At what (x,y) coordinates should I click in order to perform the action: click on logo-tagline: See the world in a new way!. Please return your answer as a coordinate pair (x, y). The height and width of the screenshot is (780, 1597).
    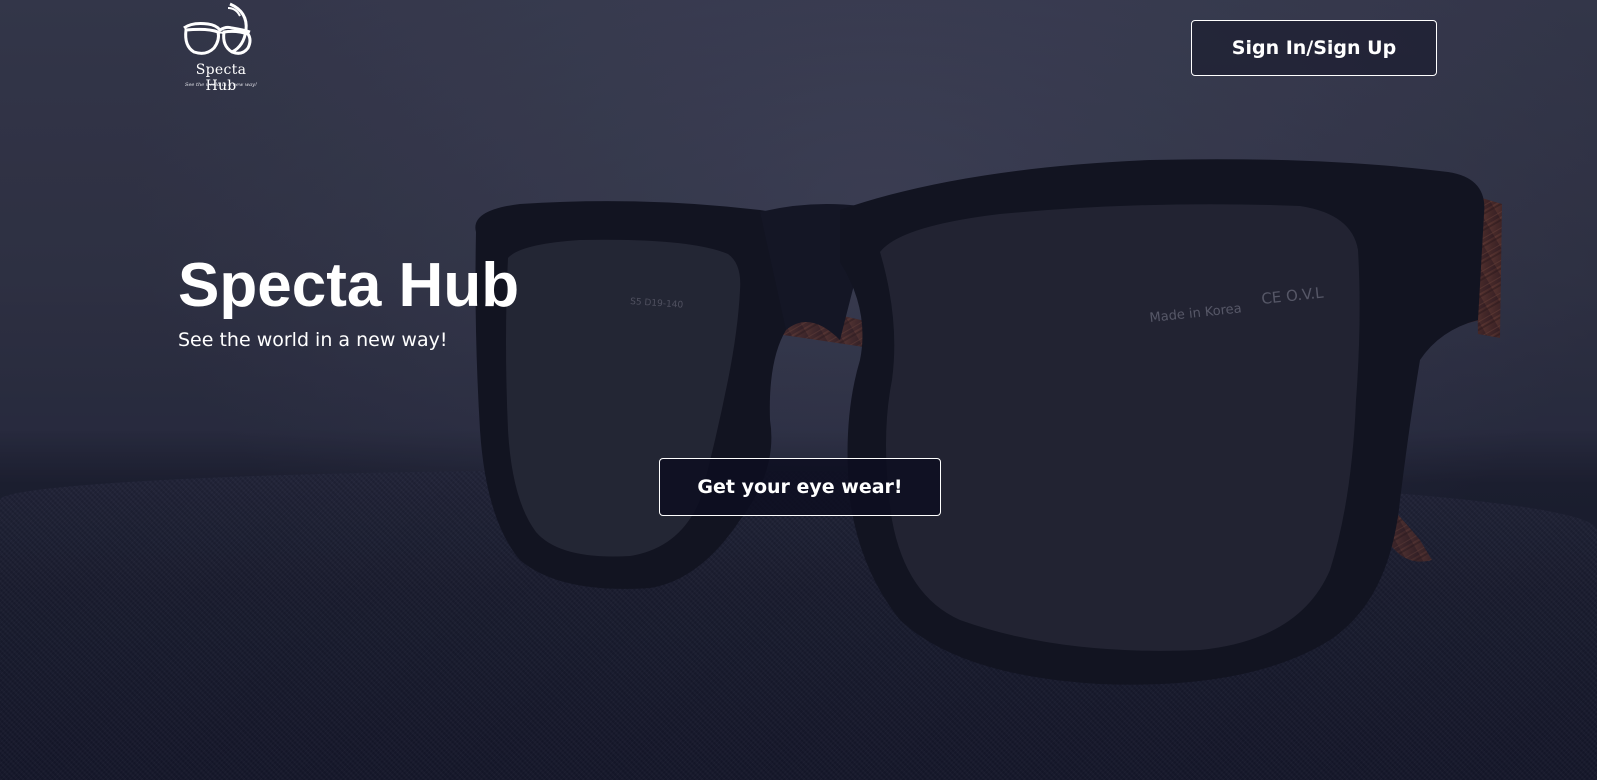
    Looking at the image, I should click on (221, 85).